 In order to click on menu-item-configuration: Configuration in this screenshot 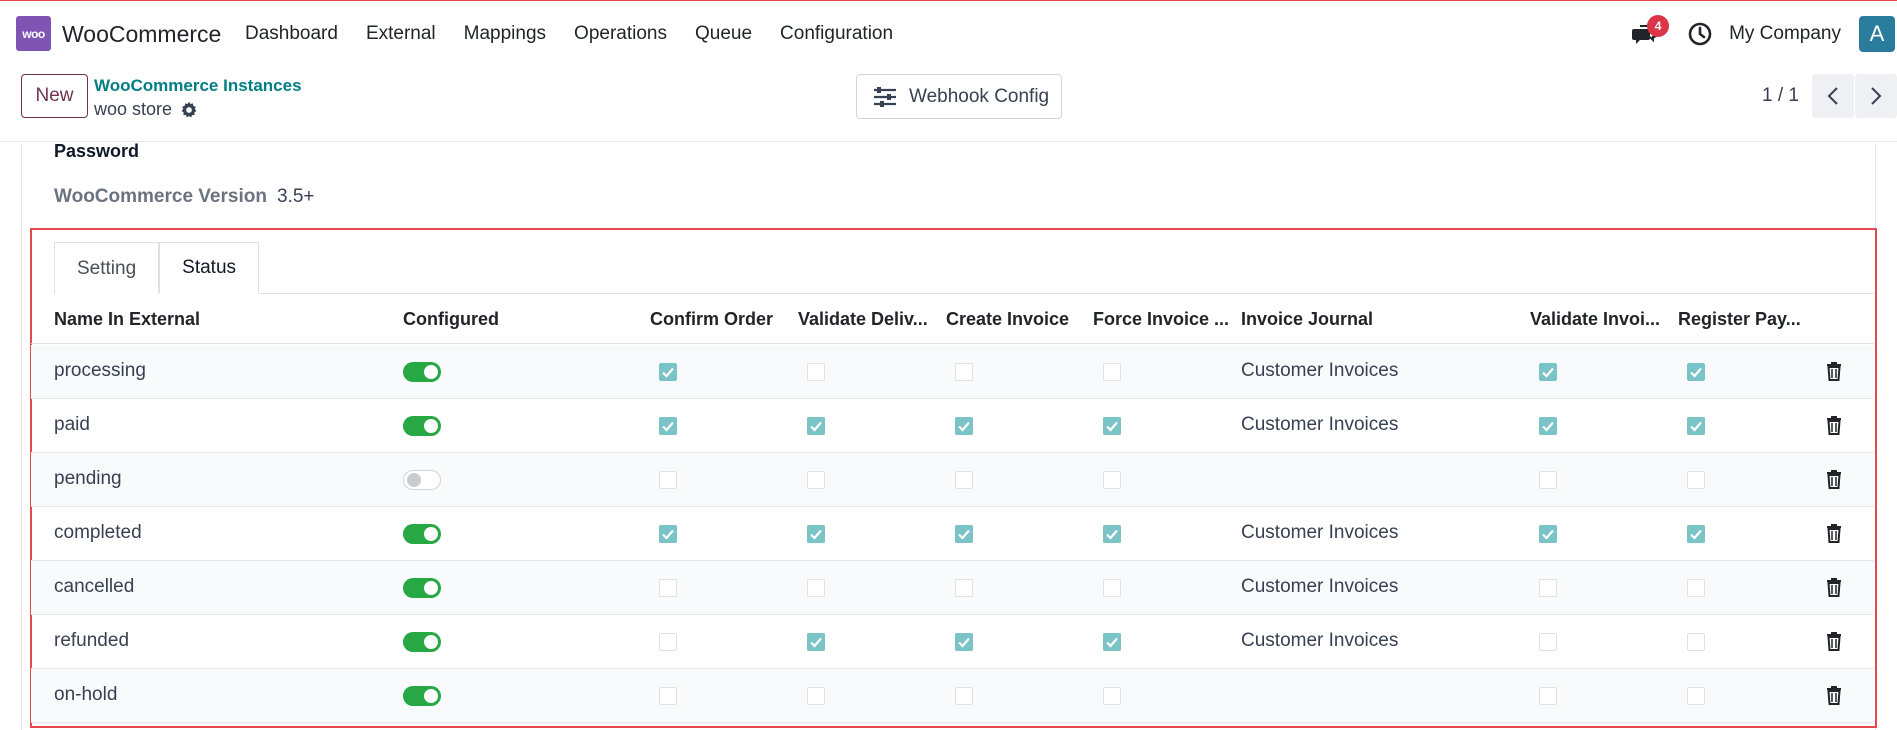, I will do `click(836, 34)`.